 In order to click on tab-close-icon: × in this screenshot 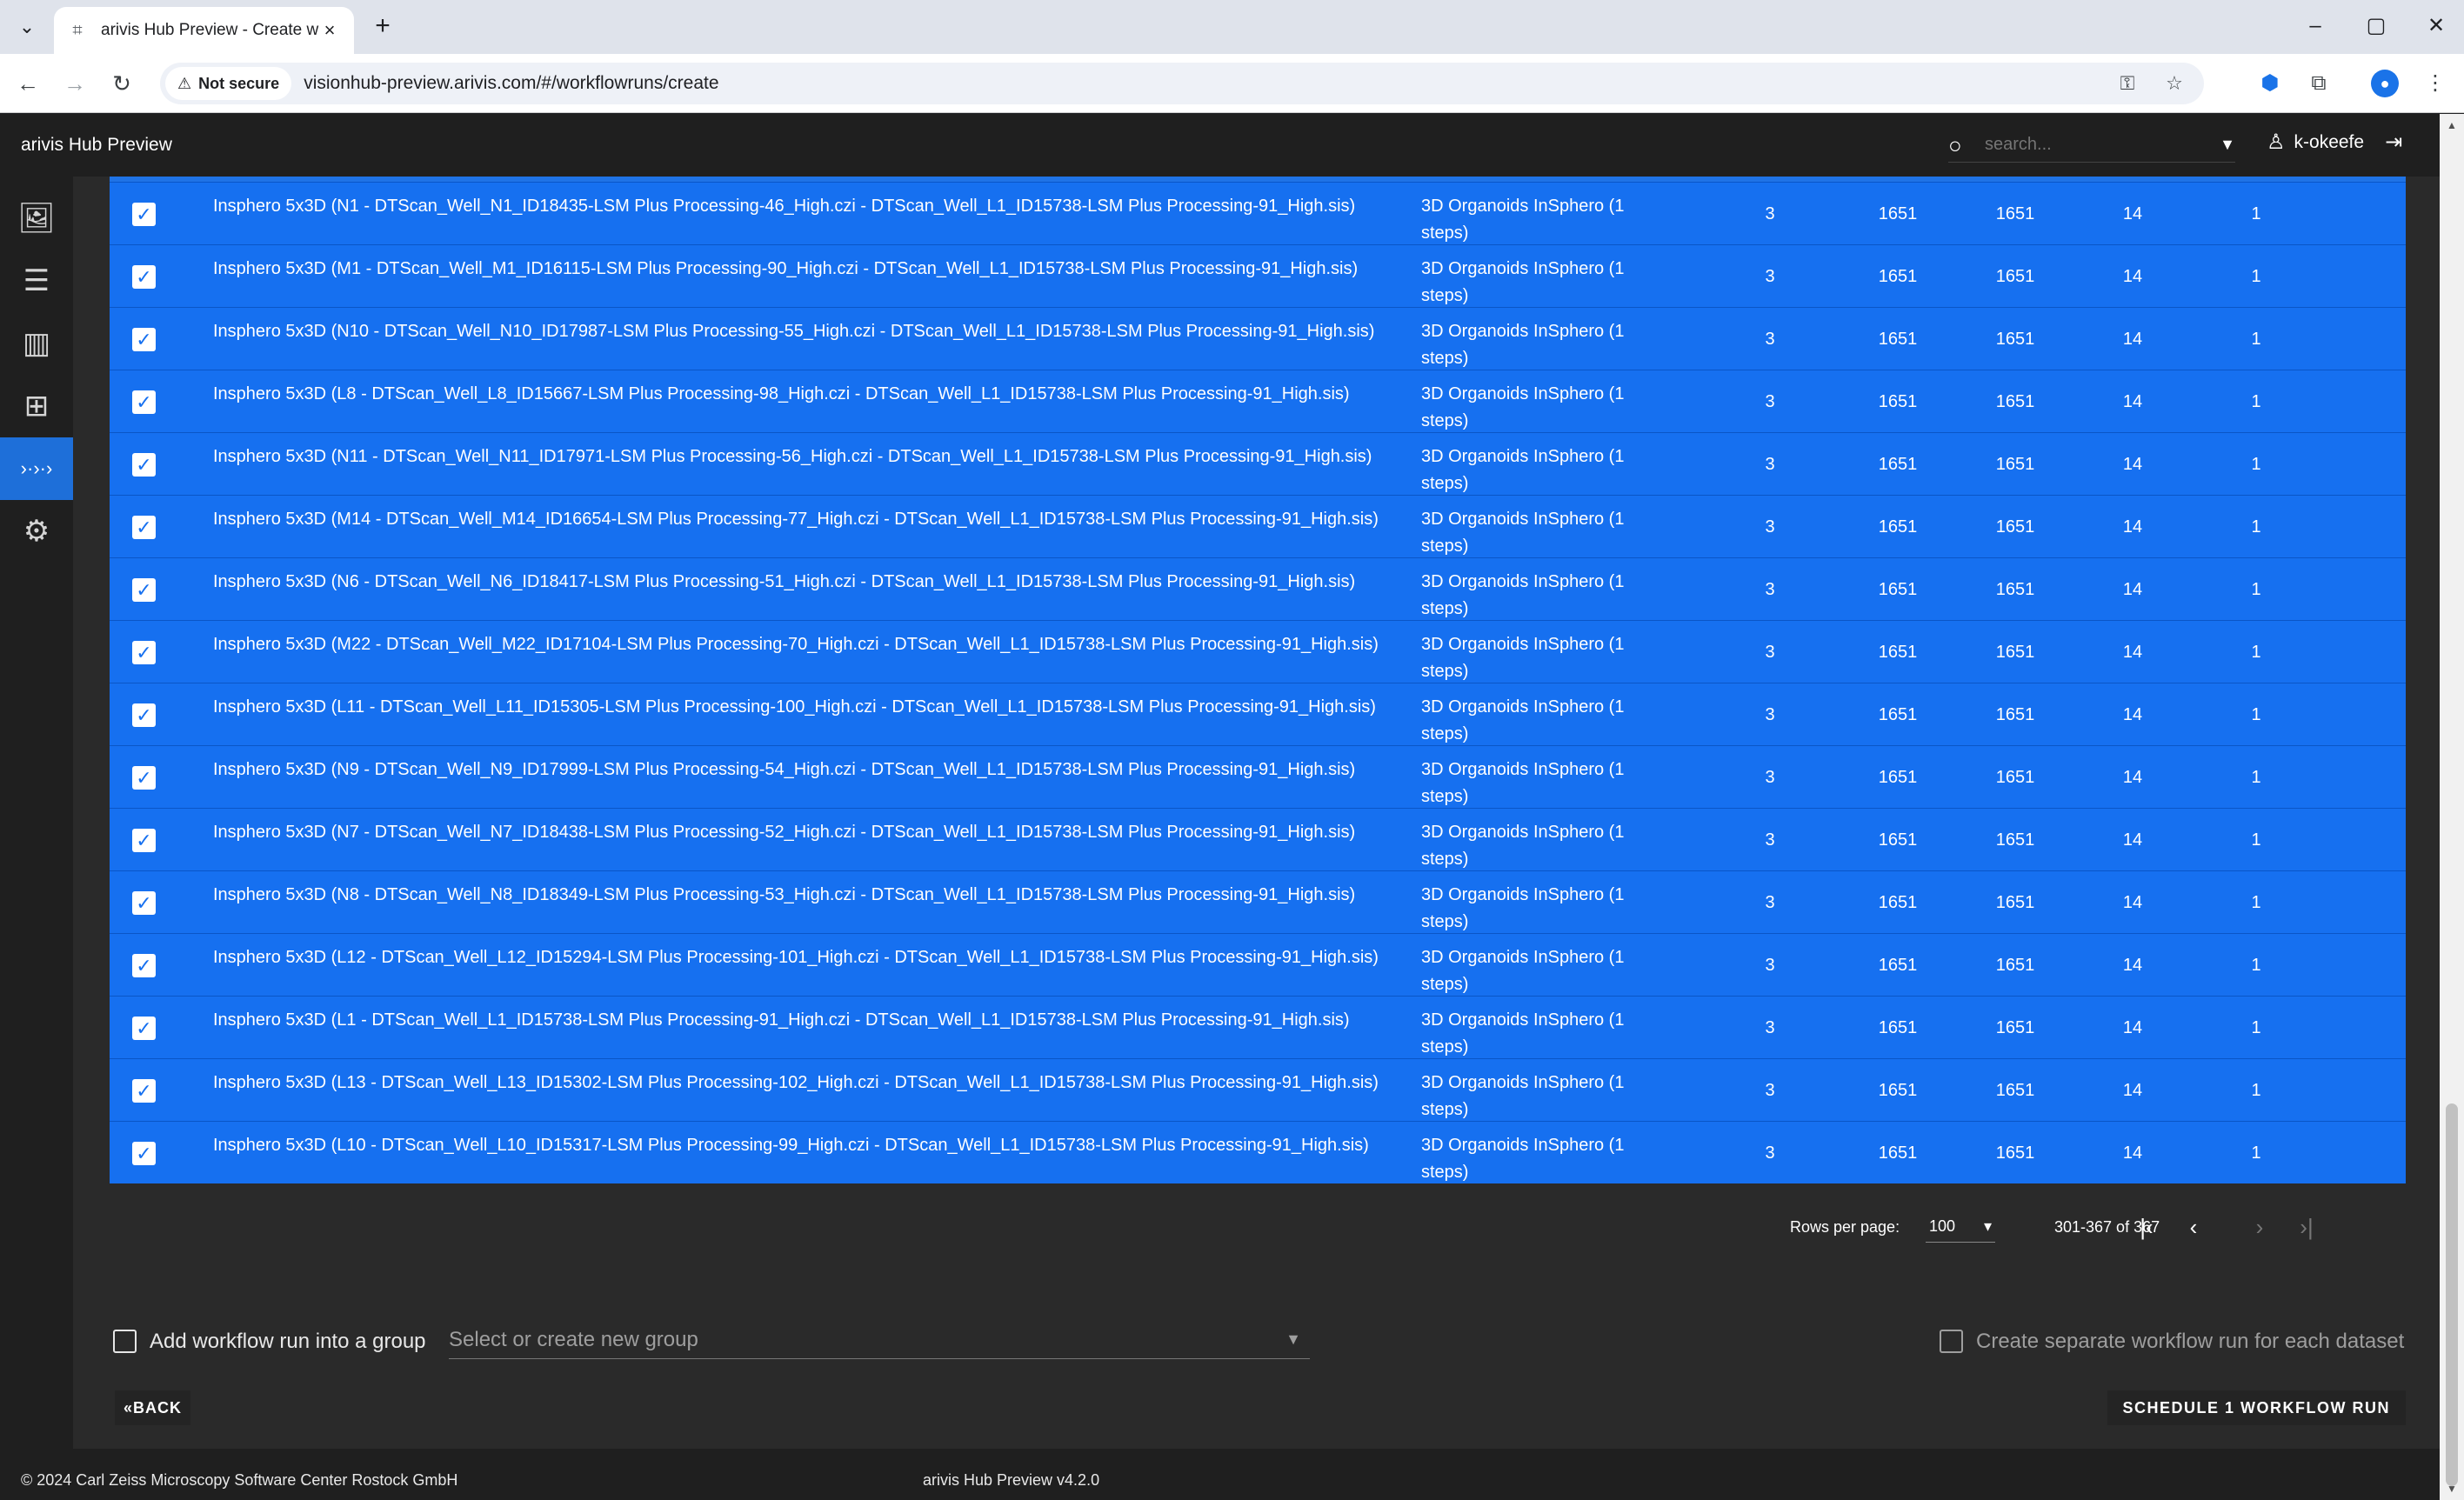, I will do `click(329, 30)`.